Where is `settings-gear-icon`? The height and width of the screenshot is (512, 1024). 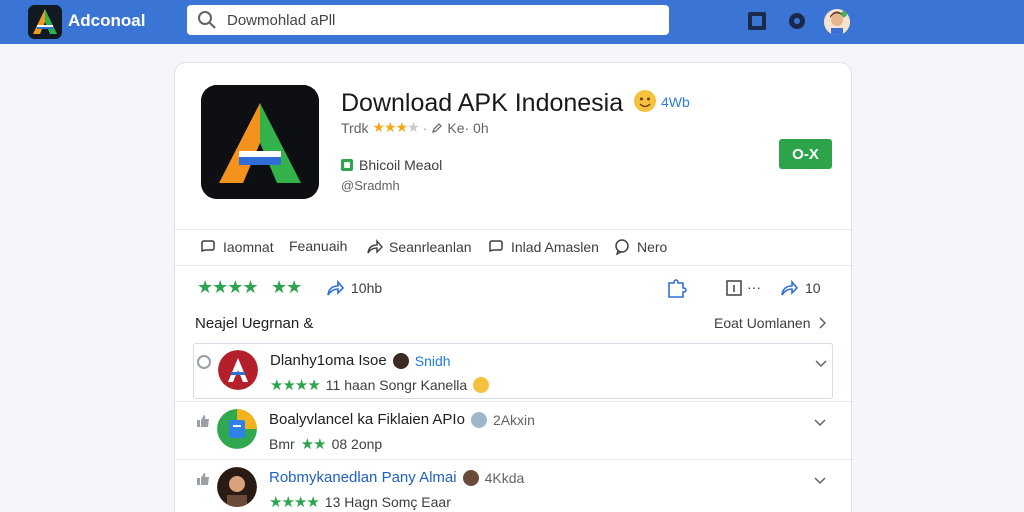 settings-gear-icon is located at coordinates (797, 21).